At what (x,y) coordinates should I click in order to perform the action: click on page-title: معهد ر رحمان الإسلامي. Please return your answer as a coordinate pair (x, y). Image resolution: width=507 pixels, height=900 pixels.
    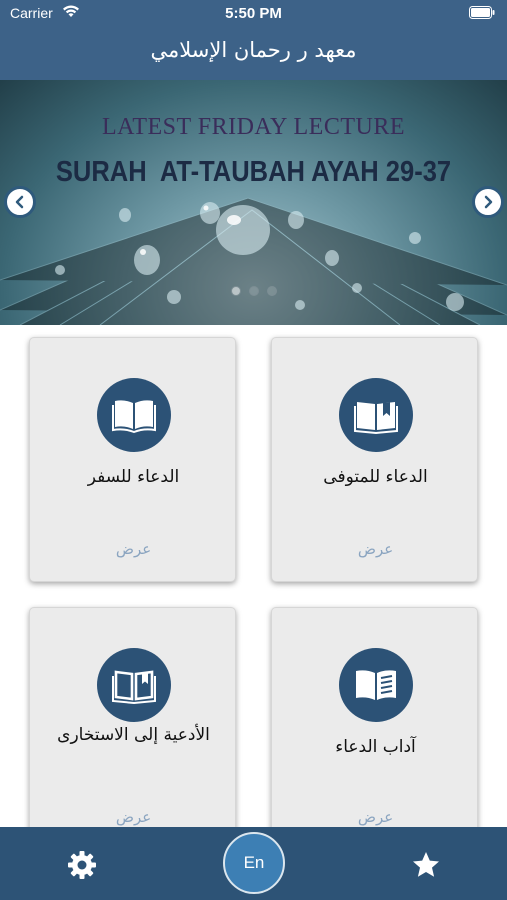
    Looking at the image, I should click on (253, 50).